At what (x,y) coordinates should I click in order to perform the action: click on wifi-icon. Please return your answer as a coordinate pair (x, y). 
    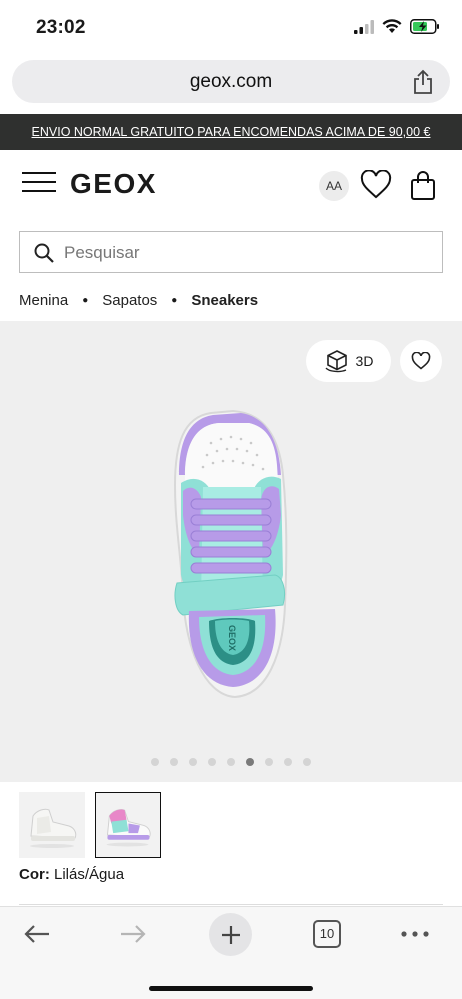
    Looking at the image, I should click on (392, 26).